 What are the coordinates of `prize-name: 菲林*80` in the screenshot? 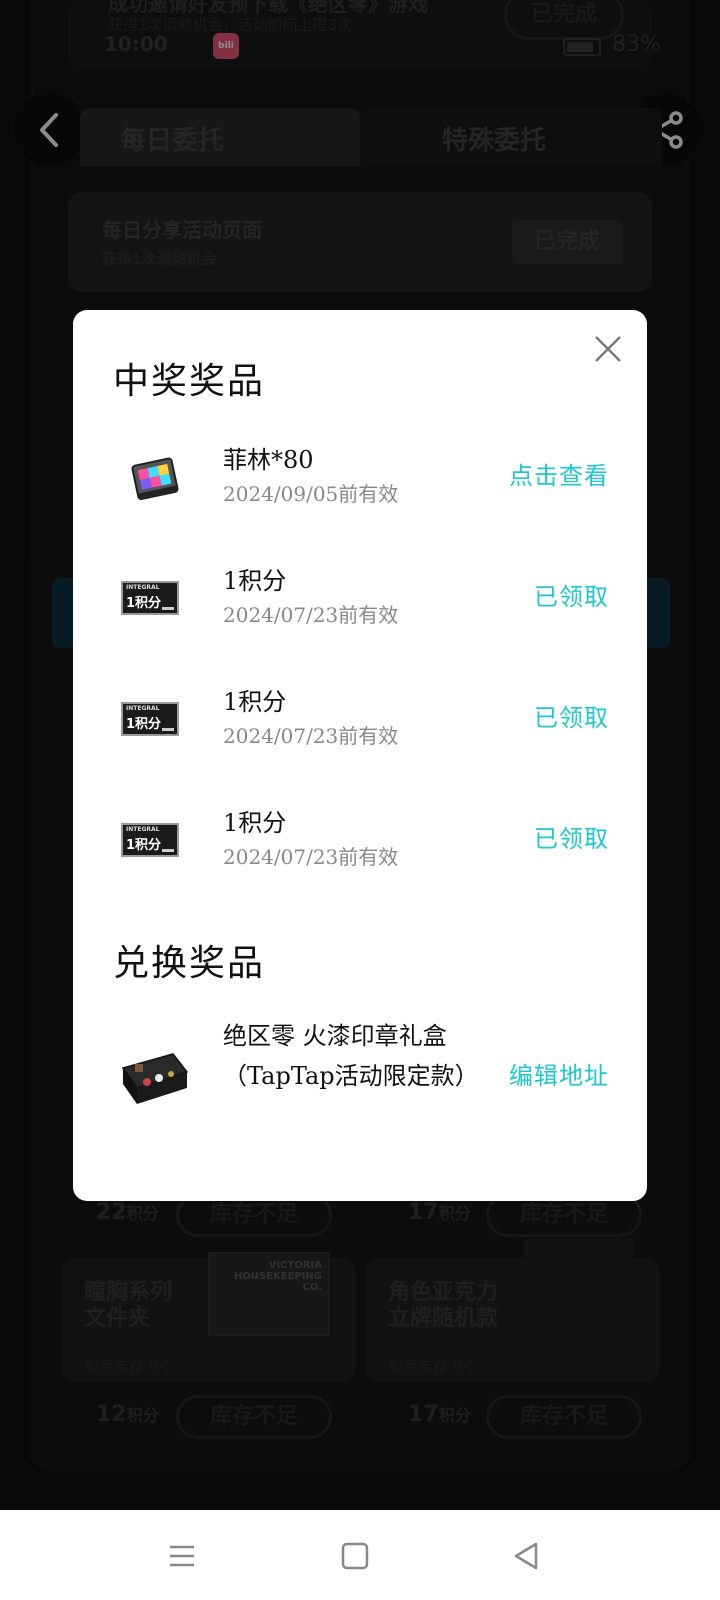 It's located at (268, 460).